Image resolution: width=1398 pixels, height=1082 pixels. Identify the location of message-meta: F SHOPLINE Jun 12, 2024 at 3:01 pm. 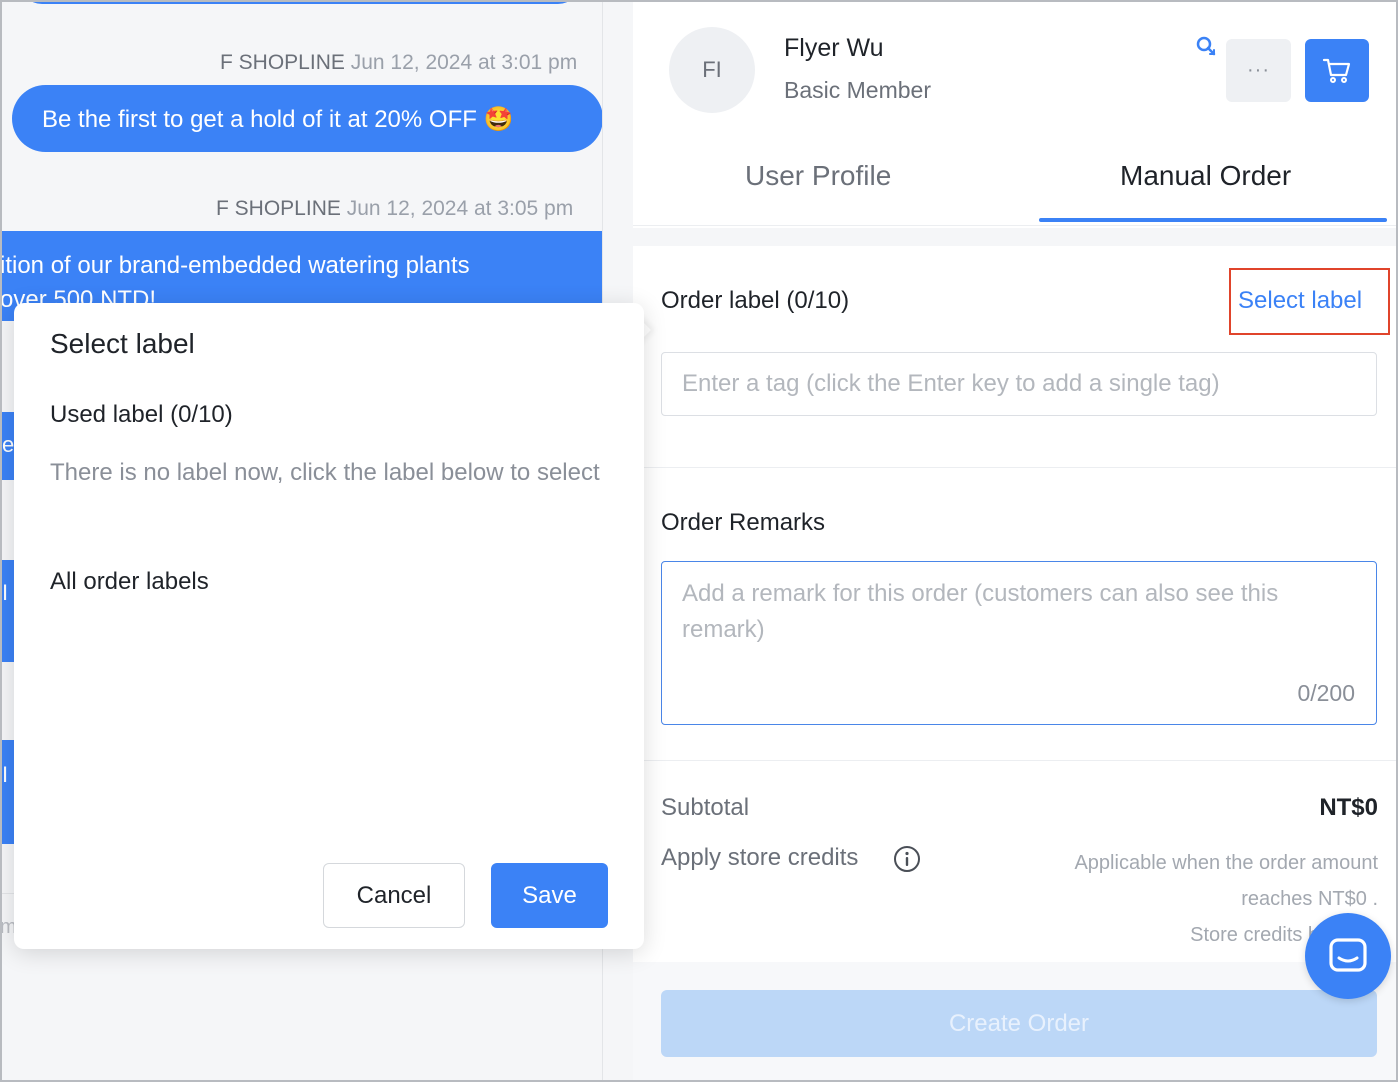
(398, 63).